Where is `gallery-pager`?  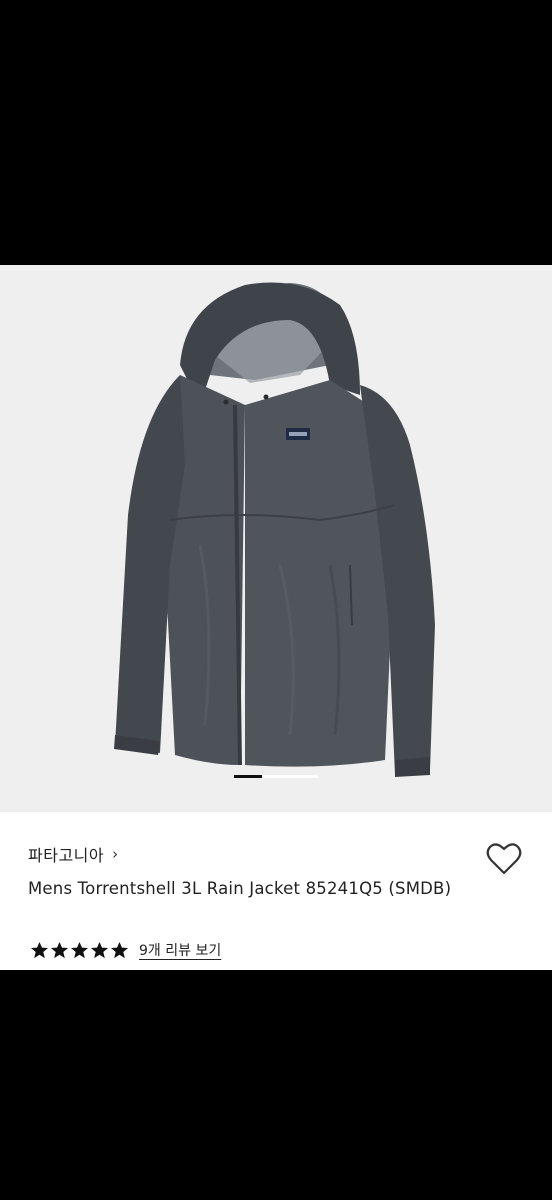 gallery-pager is located at coordinates (276, 777).